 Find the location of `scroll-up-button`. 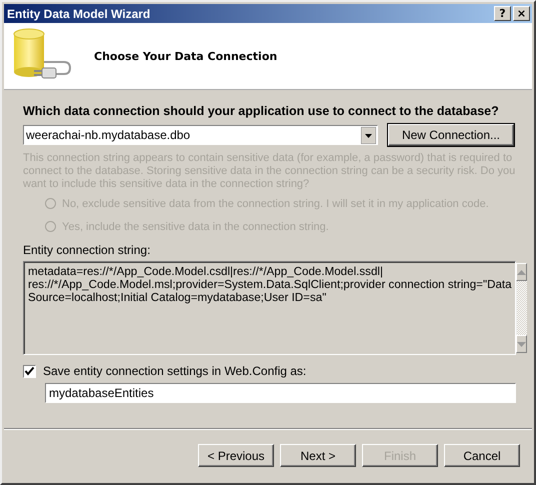

scroll-up-button is located at coordinates (521, 272).